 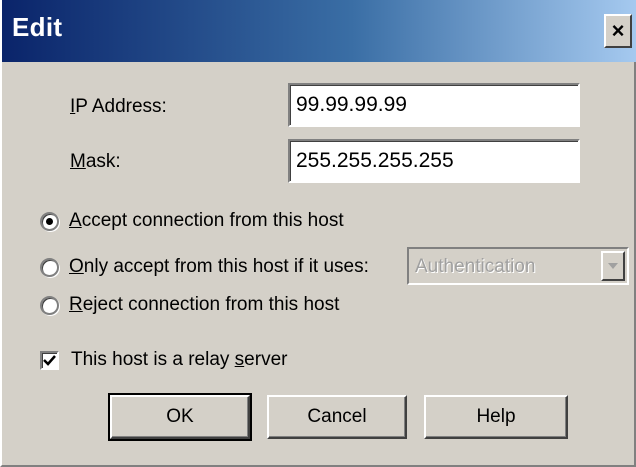 I want to click on close-icon: ×, so click(x=618, y=30).